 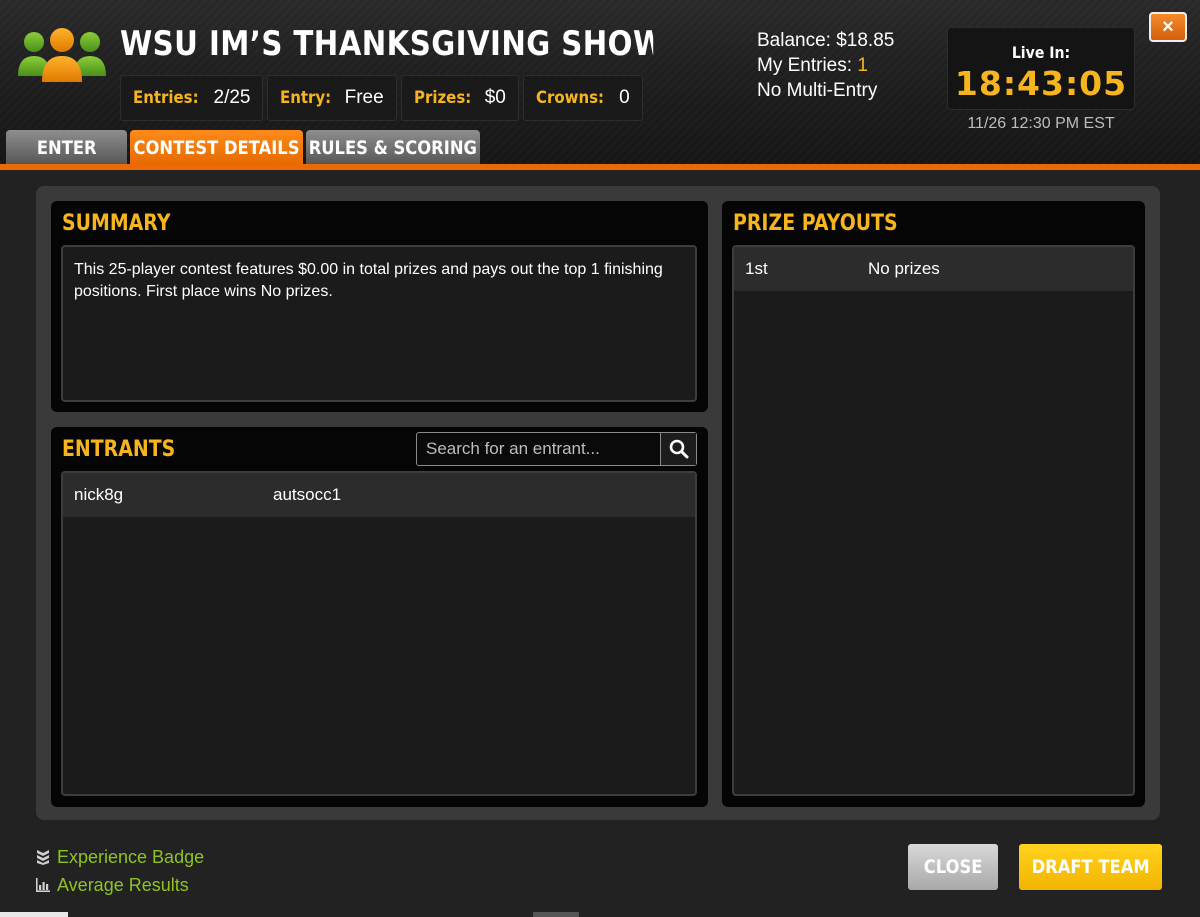 What do you see at coordinates (678, 449) in the screenshot?
I see `search-icon` at bounding box center [678, 449].